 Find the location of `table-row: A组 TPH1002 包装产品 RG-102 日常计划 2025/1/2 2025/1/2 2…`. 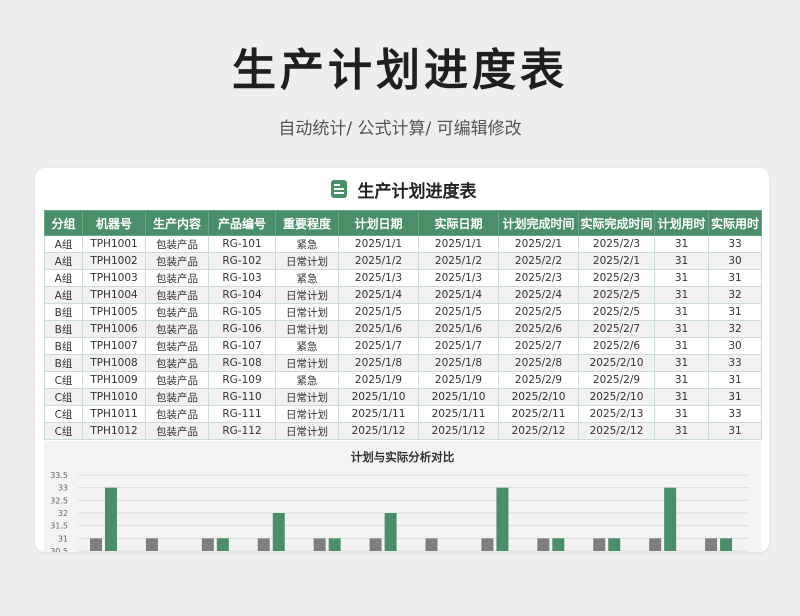

table-row: A组 TPH1002 包装产品 RG-102 日常计划 2025/1/2 2025/1/2 2… is located at coordinates (403, 261).